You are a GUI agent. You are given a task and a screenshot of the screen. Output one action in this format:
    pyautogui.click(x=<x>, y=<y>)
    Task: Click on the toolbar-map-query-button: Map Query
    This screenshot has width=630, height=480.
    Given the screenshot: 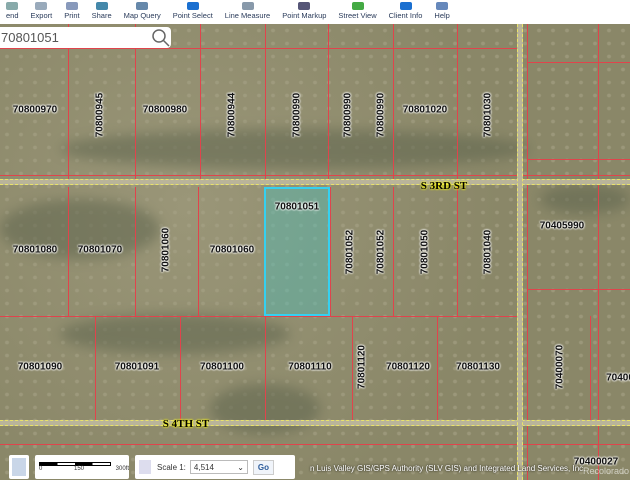 What is the action you would take?
    pyautogui.click(x=142, y=13)
    